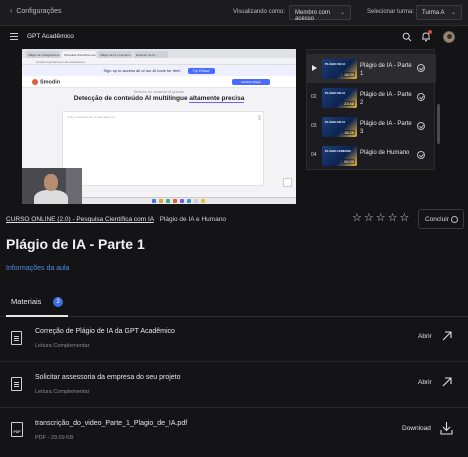 The width and height of the screenshot is (468, 457). Describe the element at coordinates (339, 98) in the screenshot. I see `playlist-thumbnail: PLÁGIO DE IA 23:48` at that location.